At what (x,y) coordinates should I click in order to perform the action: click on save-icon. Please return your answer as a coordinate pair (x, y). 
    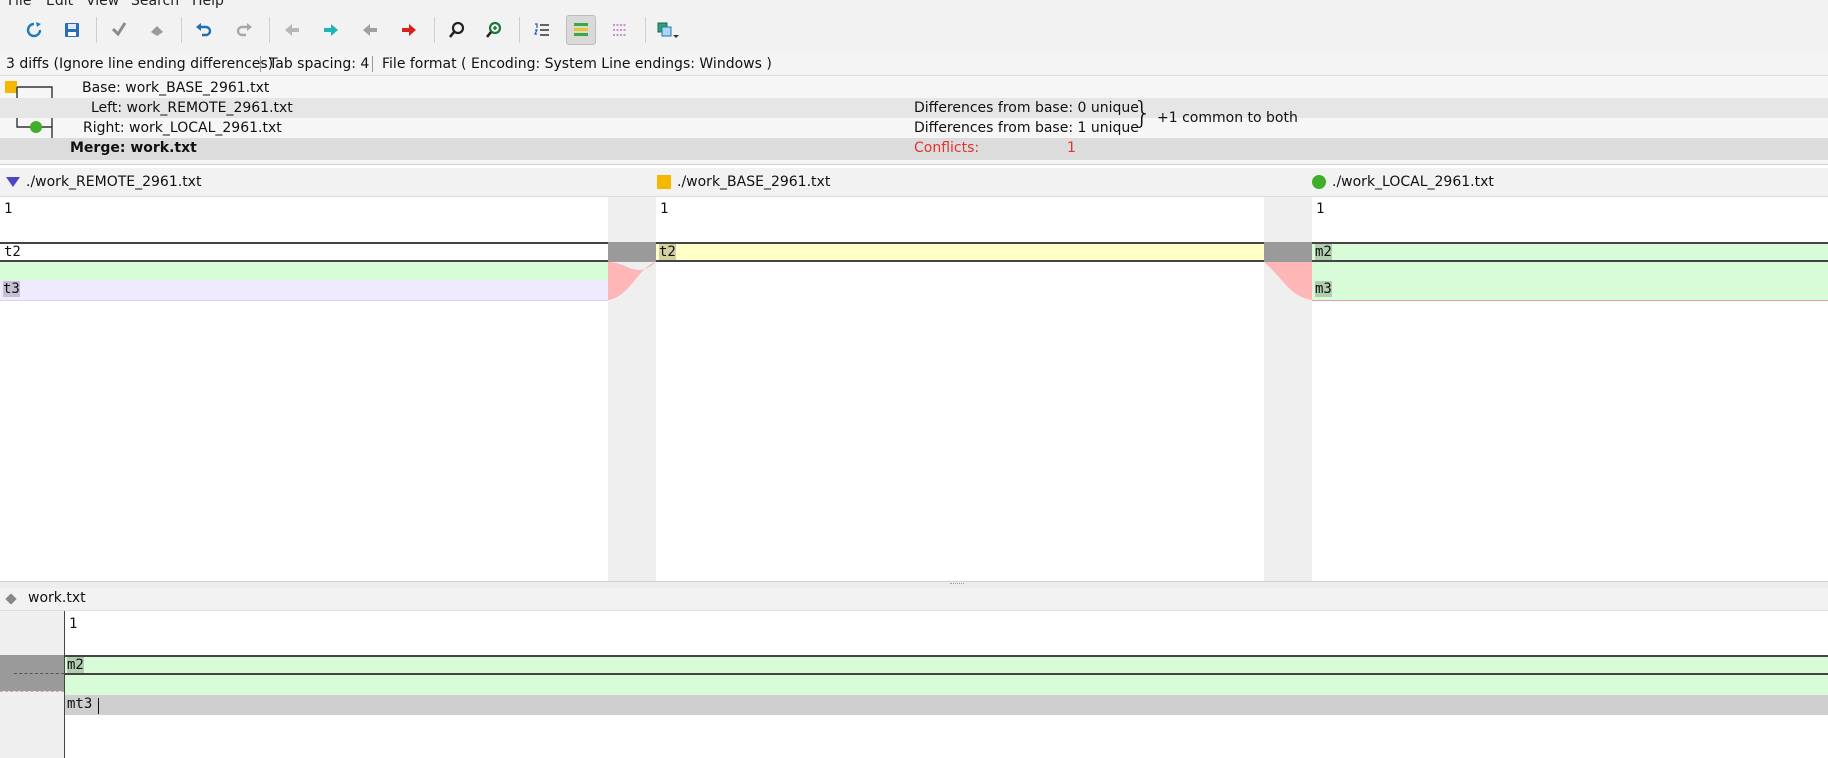
    Looking at the image, I should click on (72, 30).